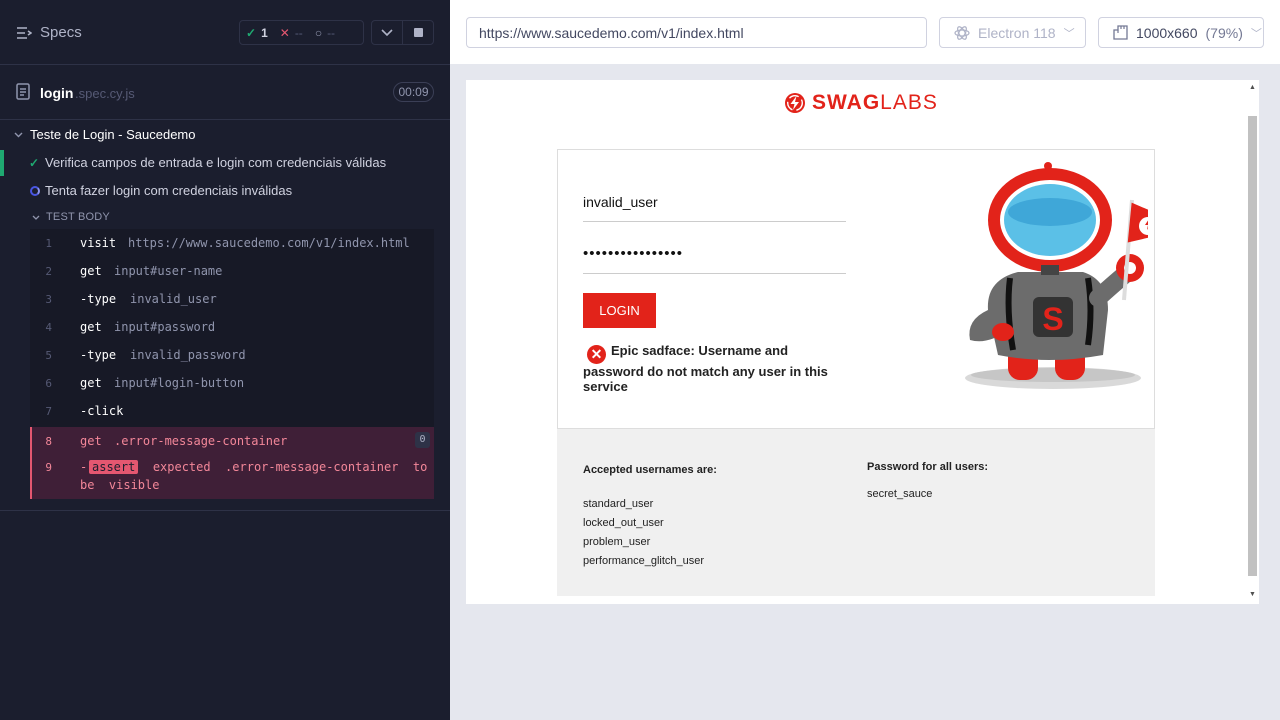 This screenshot has height=720, width=1280. What do you see at coordinates (232, 440) in the screenshot?
I see `command-row-failed: 8 get .error-message-container 0` at bounding box center [232, 440].